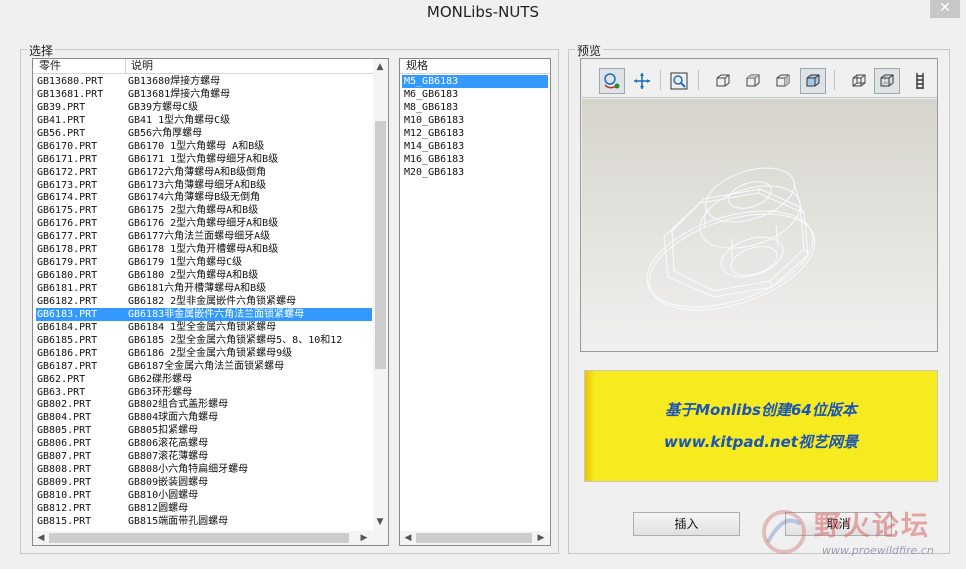 The height and width of the screenshot is (569, 966). I want to click on spin-icon, so click(612, 81).